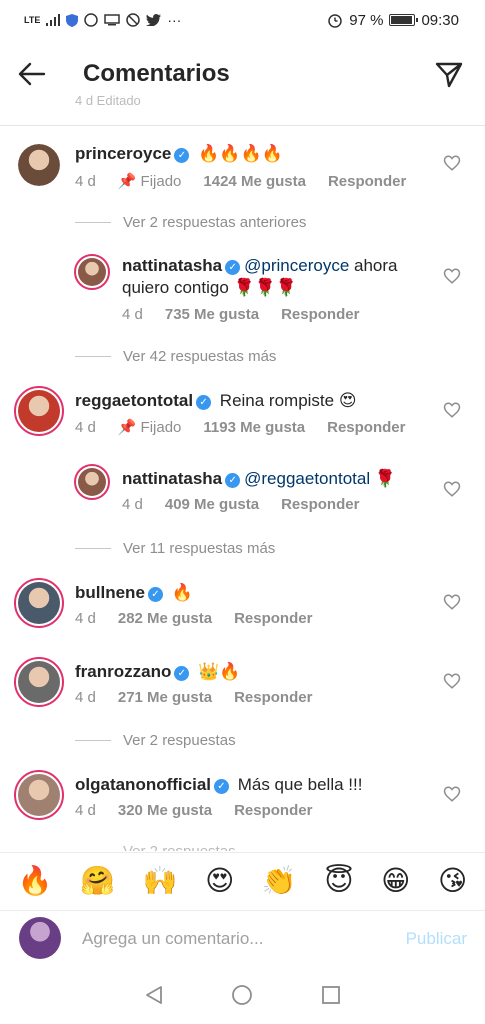  Describe the element at coordinates (436, 939) in the screenshot. I see `publish-button: Publicar` at that location.